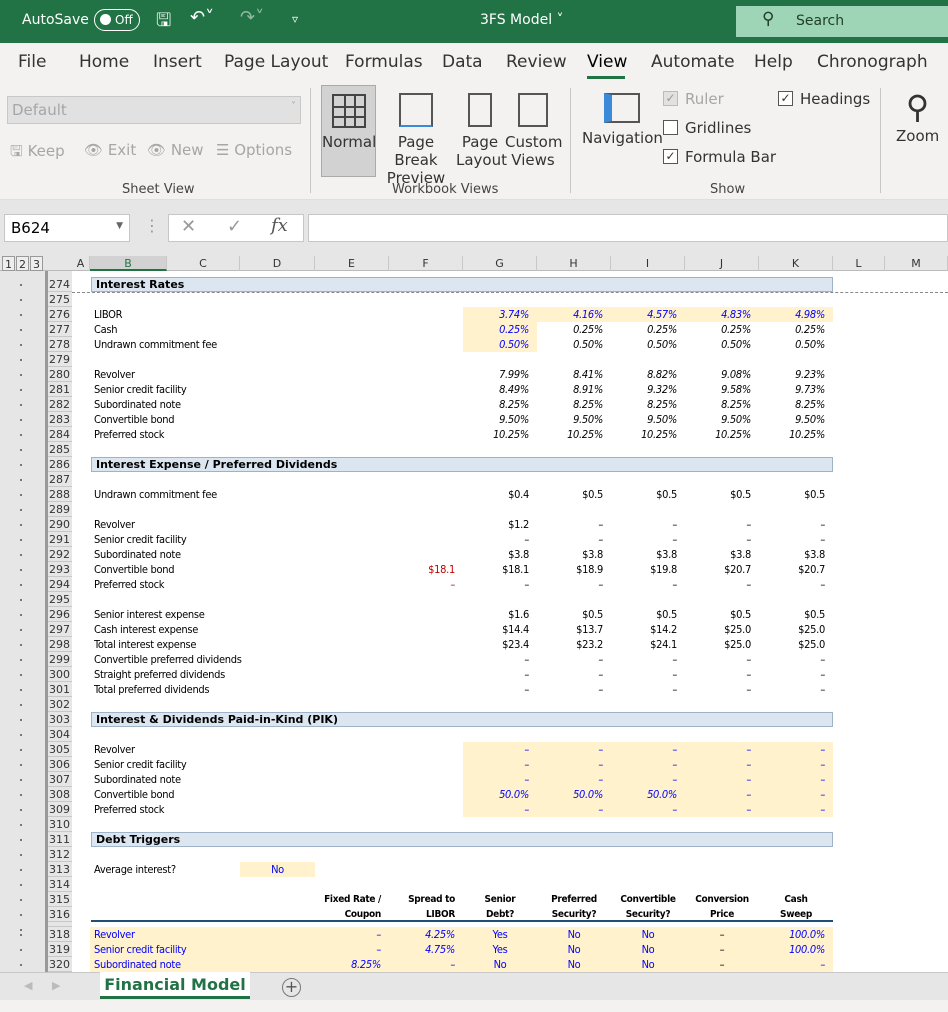 This screenshot has height=1012, width=948. What do you see at coordinates (574, 644) in the screenshot?
I see `value-cell: $23.2` at bounding box center [574, 644].